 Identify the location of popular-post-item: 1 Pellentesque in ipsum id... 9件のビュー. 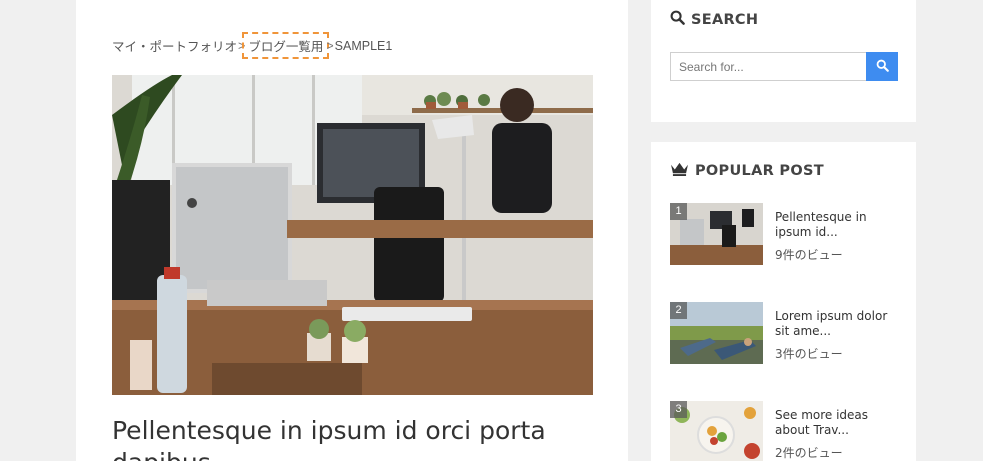
(785, 234).